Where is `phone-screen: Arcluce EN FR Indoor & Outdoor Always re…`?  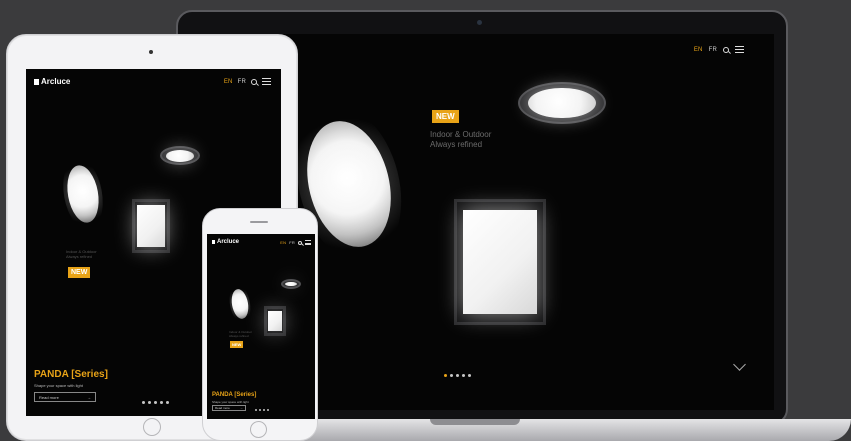
phone-screen: Arcluce EN FR Indoor & Outdoor Always re… is located at coordinates (261, 326).